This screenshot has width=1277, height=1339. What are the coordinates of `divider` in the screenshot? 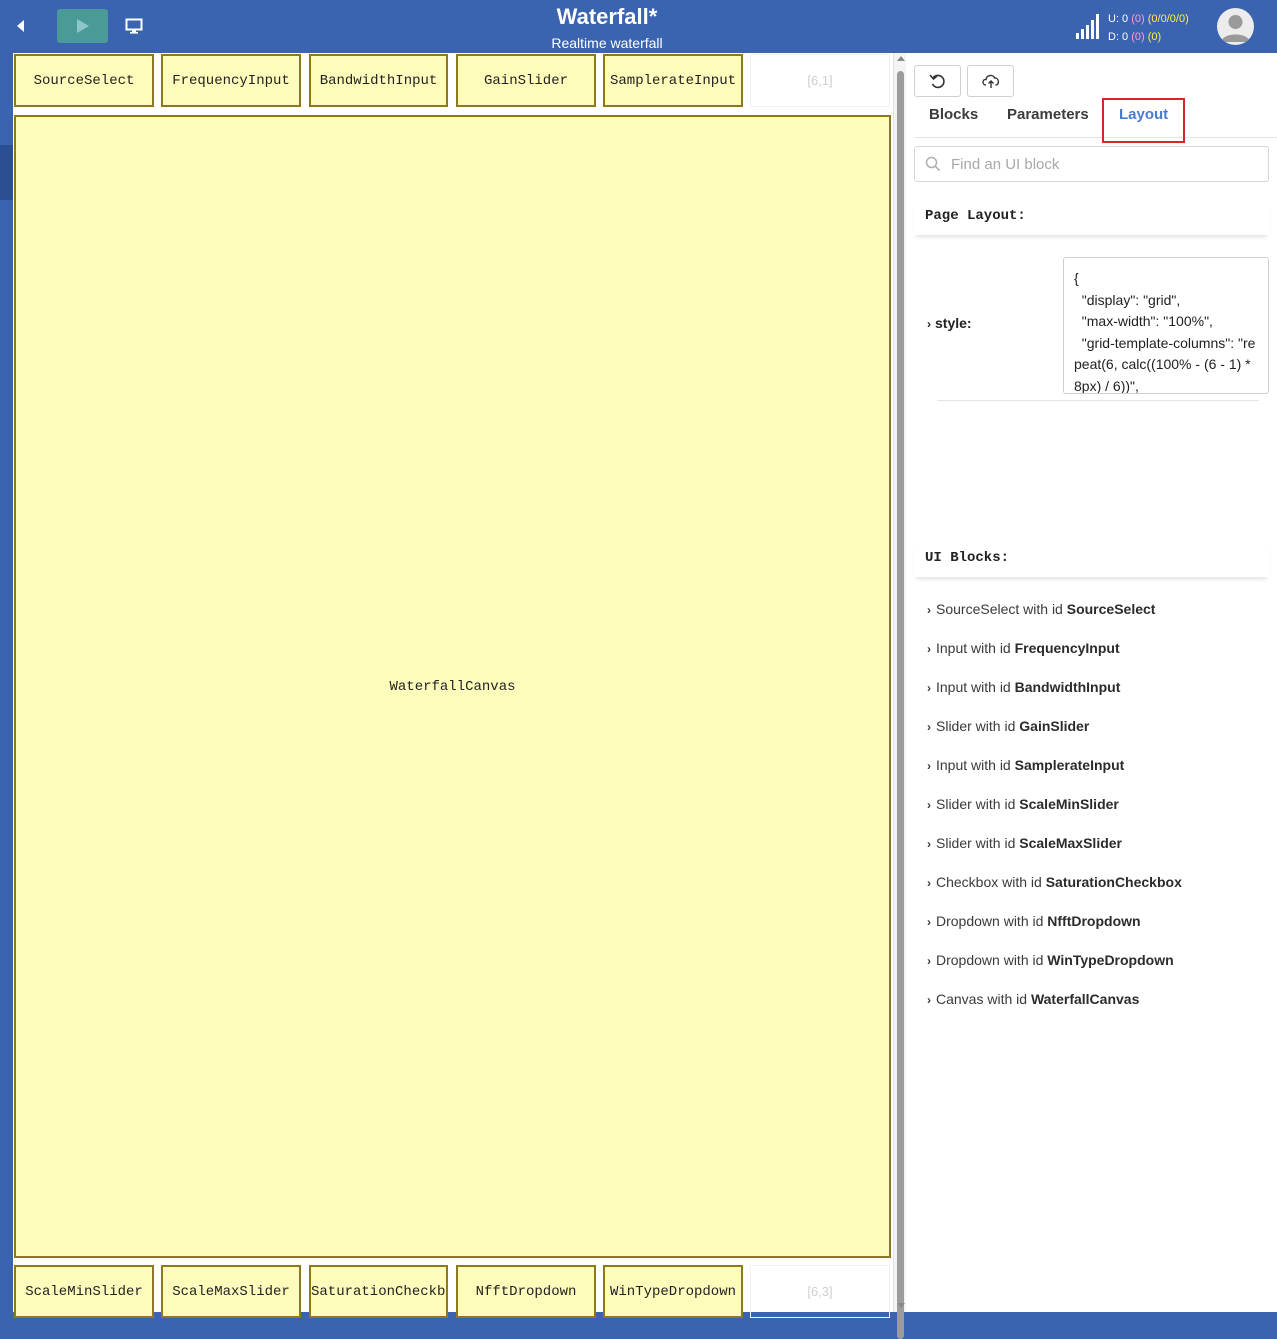 It's located at (1098, 400).